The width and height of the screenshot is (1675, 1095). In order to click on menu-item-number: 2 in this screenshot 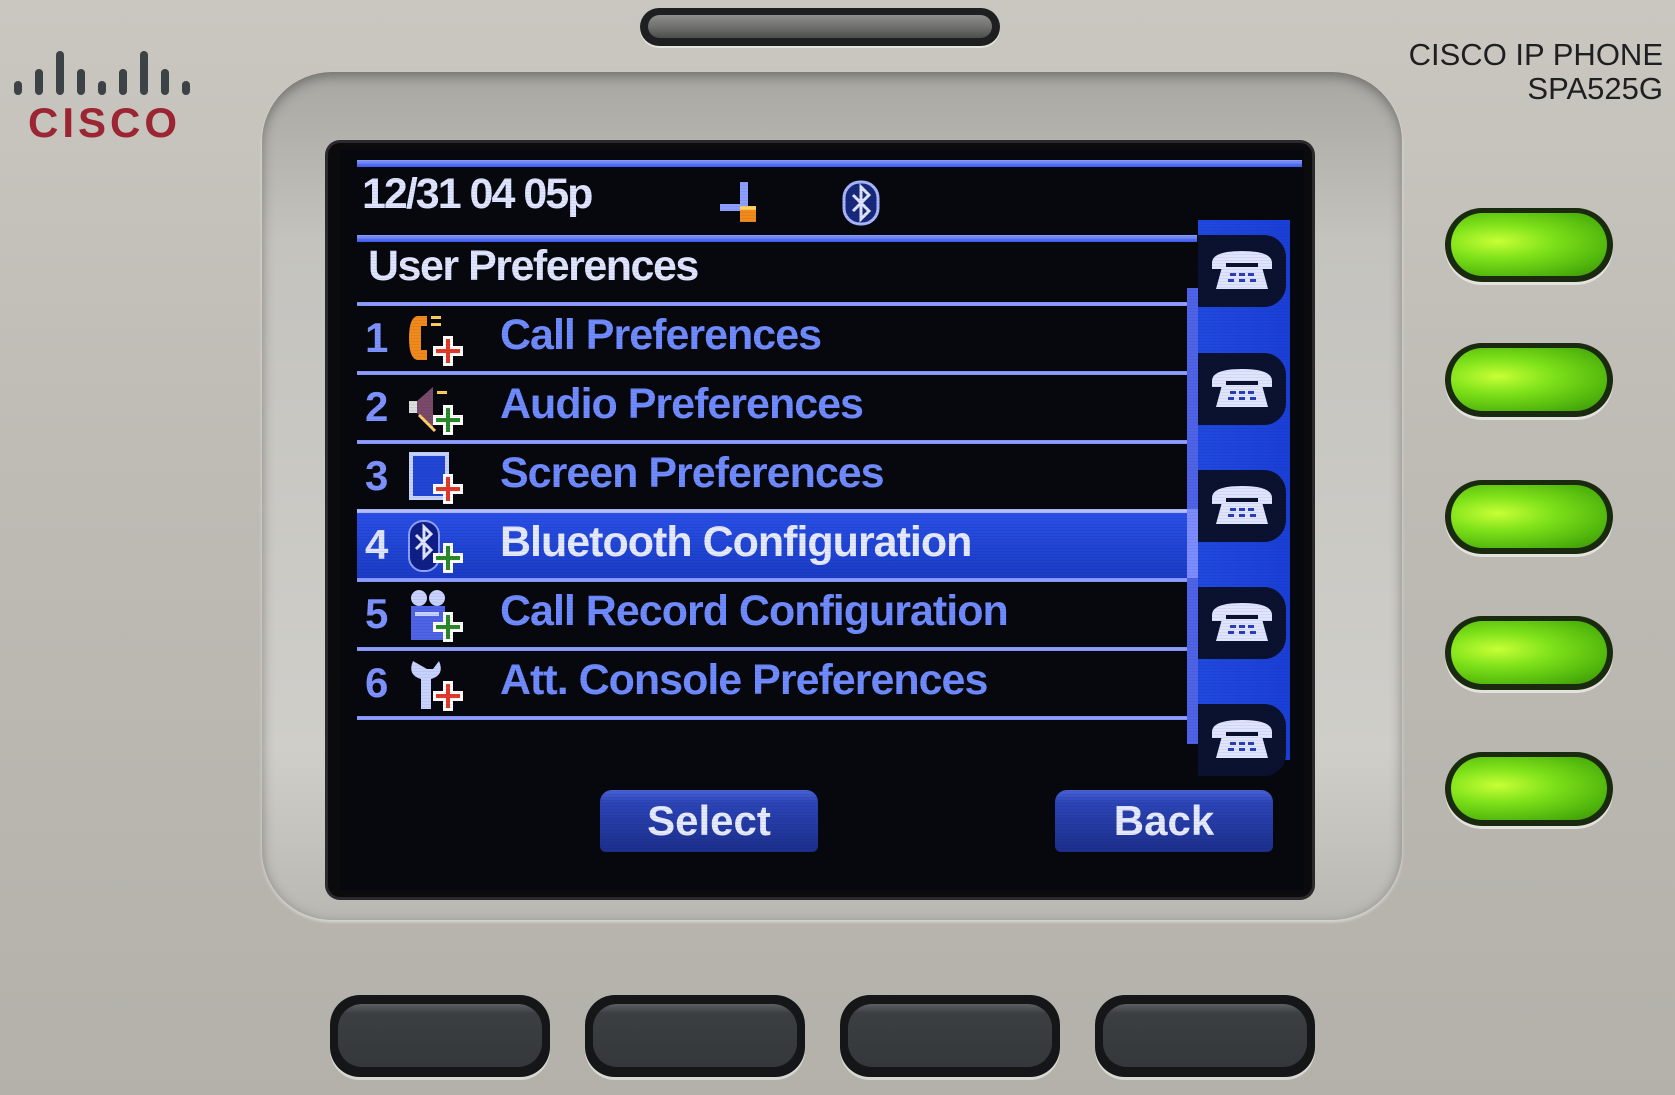, I will do `click(377, 406)`.